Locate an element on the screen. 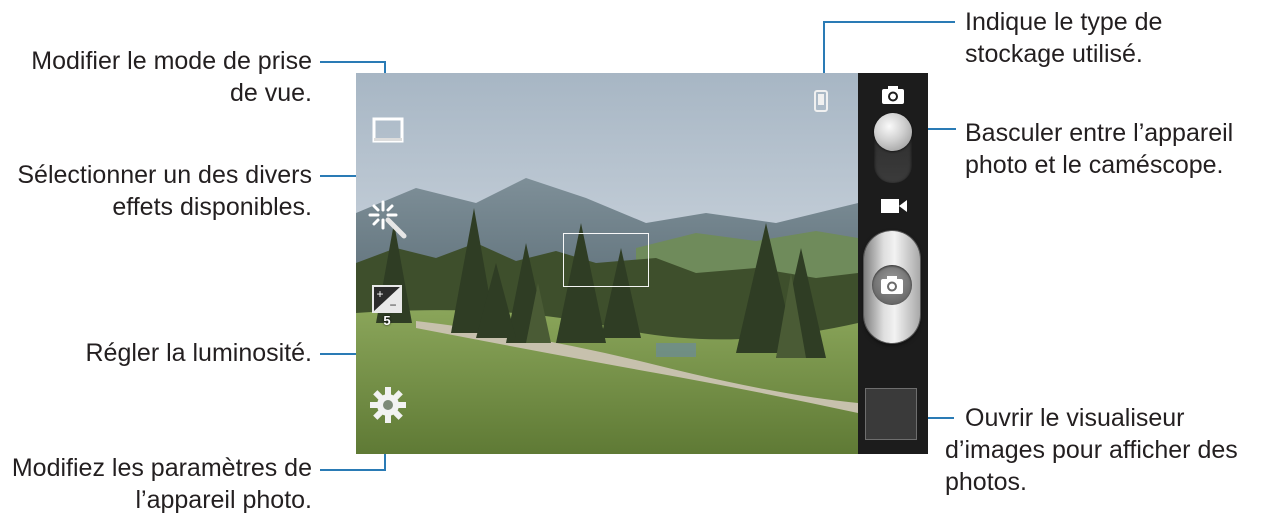 The height and width of the screenshot is (520, 1275). magic-wand-icon is located at coordinates (387, 219).